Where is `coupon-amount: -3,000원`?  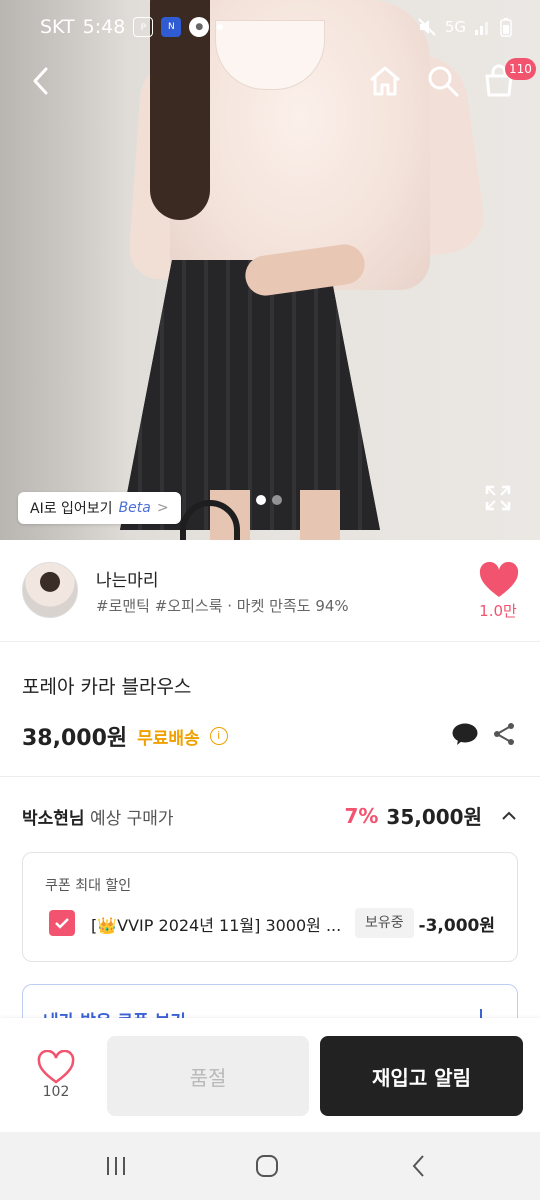 coupon-amount: -3,000원 is located at coordinates (456, 926).